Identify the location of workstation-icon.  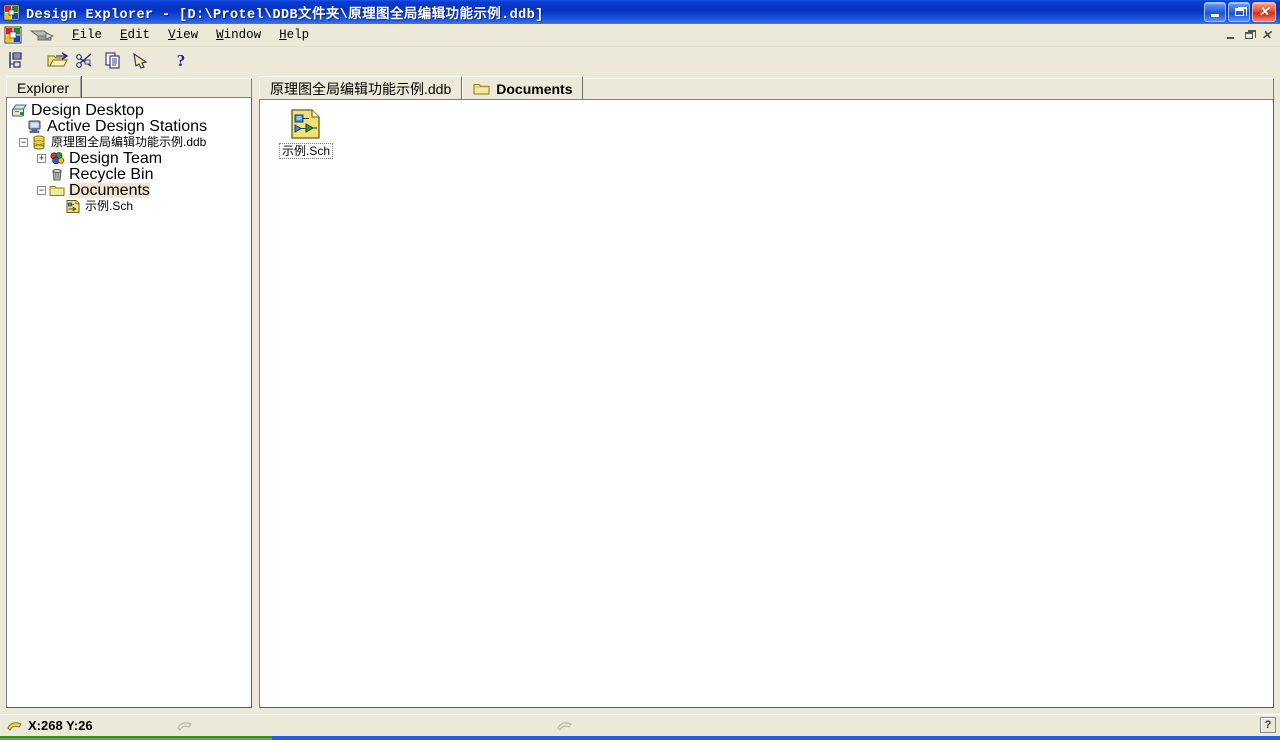
(35, 126).